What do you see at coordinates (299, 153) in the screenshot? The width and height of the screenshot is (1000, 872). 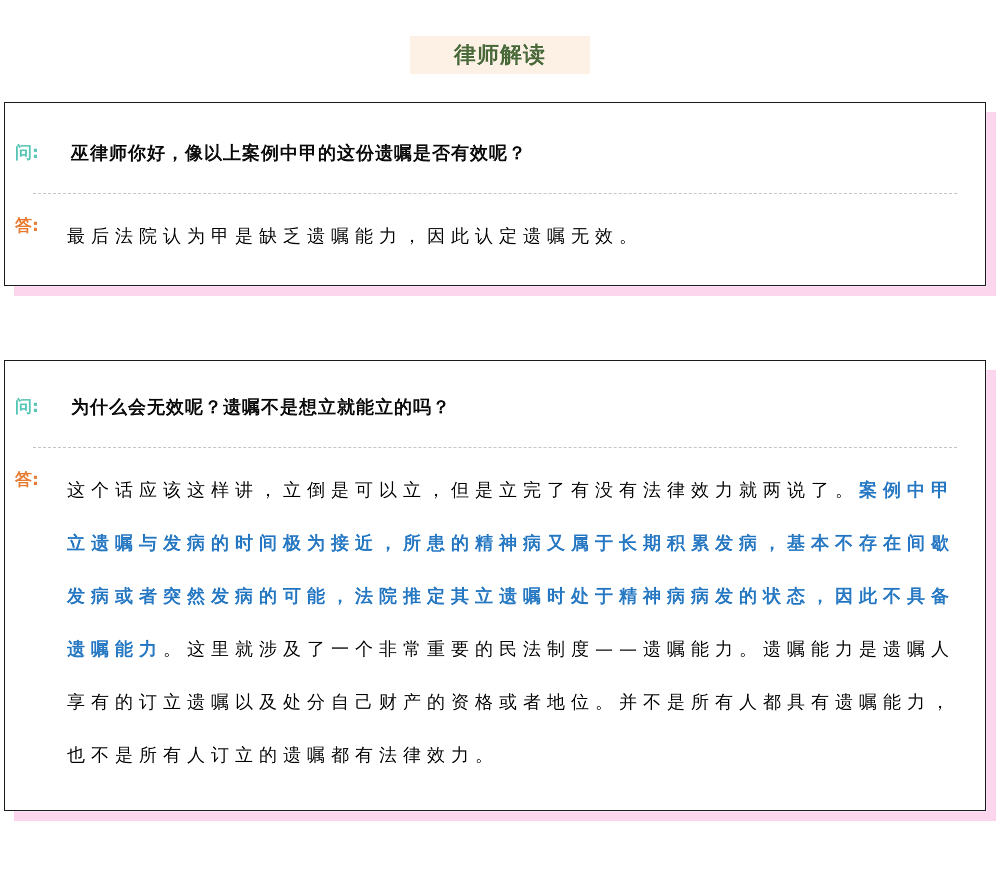 I see `question-text: 巫律师你好，像以上案例中甲的这份遗嘱是否有效呢？` at bounding box center [299, 153].